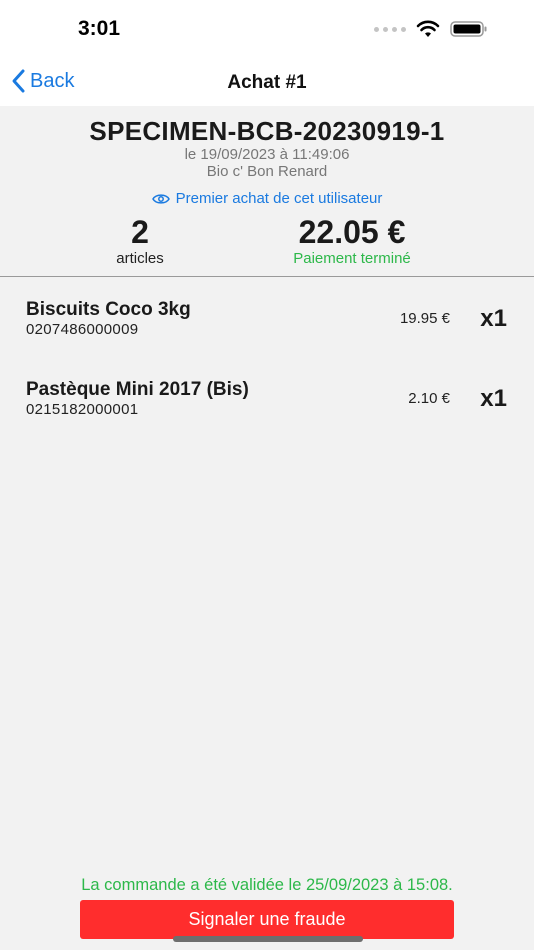 This screenshot has width=534, height=950. What do you see at coordinates (267, 171) in the screenshot?
I see `shop-name: Bio c' Bon Renard` at bounding box center [267, 171].